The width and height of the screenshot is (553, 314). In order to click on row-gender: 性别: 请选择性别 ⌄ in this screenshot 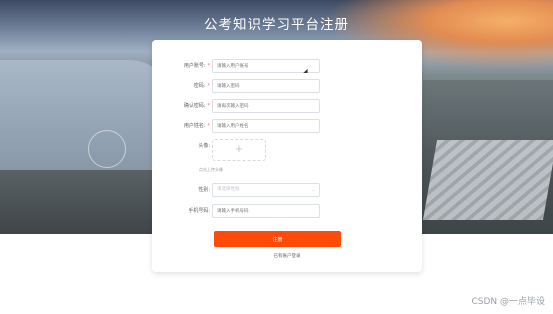, I will do `click(287, 190)`.